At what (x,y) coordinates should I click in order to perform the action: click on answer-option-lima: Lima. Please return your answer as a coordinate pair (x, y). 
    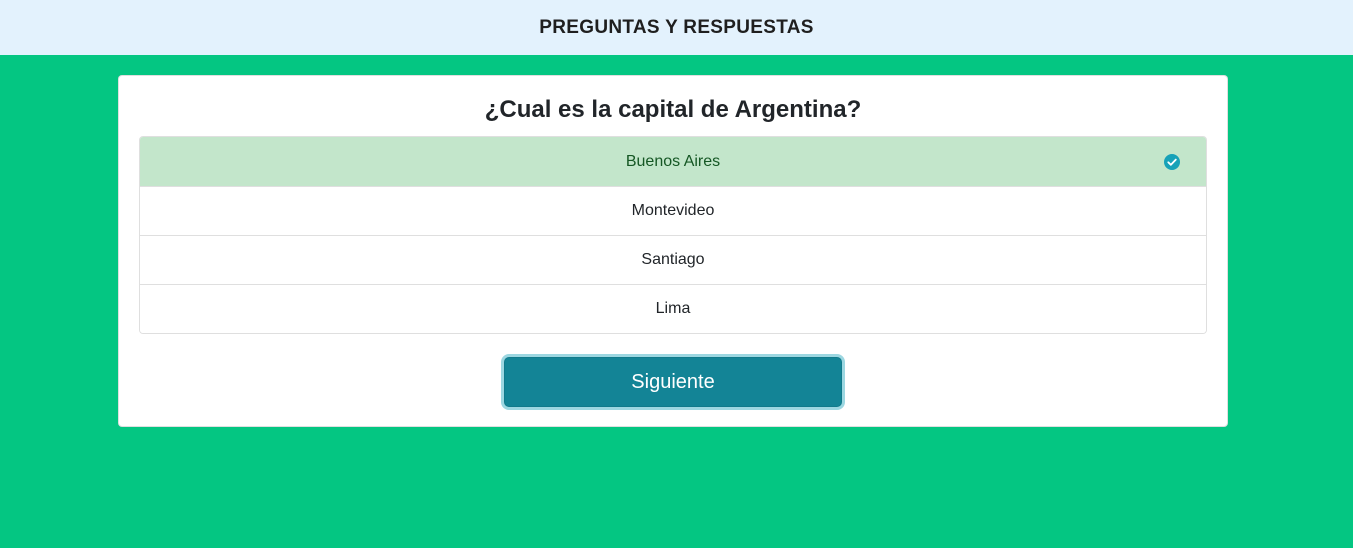
    Looking at the image, I should click on (673, 308).